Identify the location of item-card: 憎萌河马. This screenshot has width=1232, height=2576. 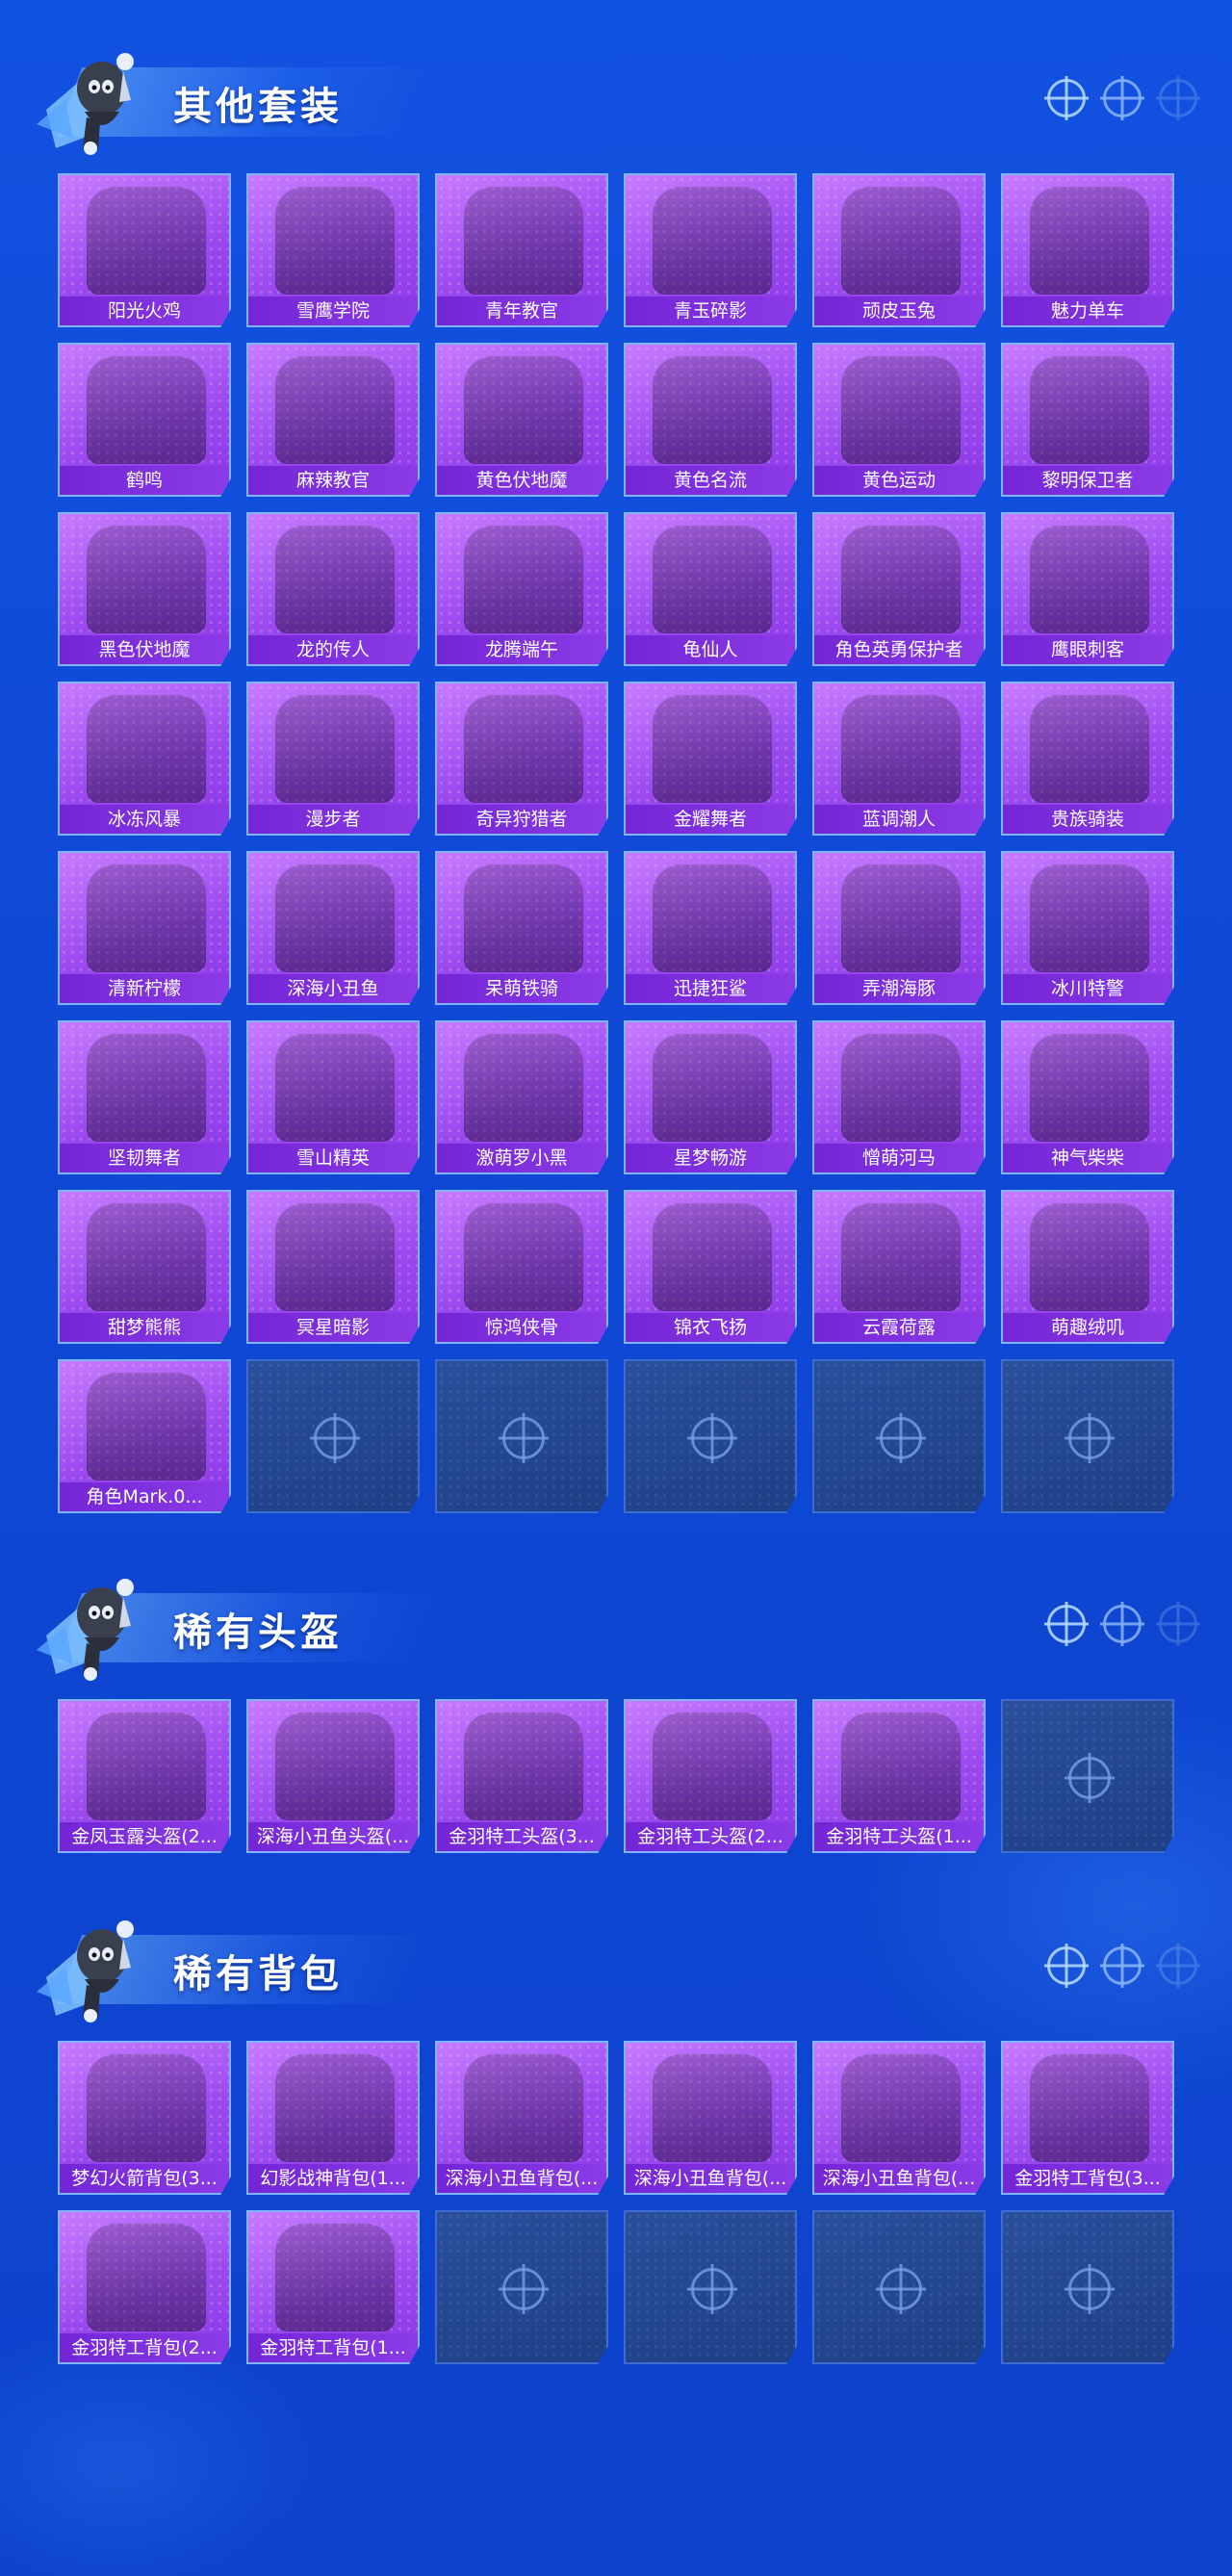
(899, 1097).